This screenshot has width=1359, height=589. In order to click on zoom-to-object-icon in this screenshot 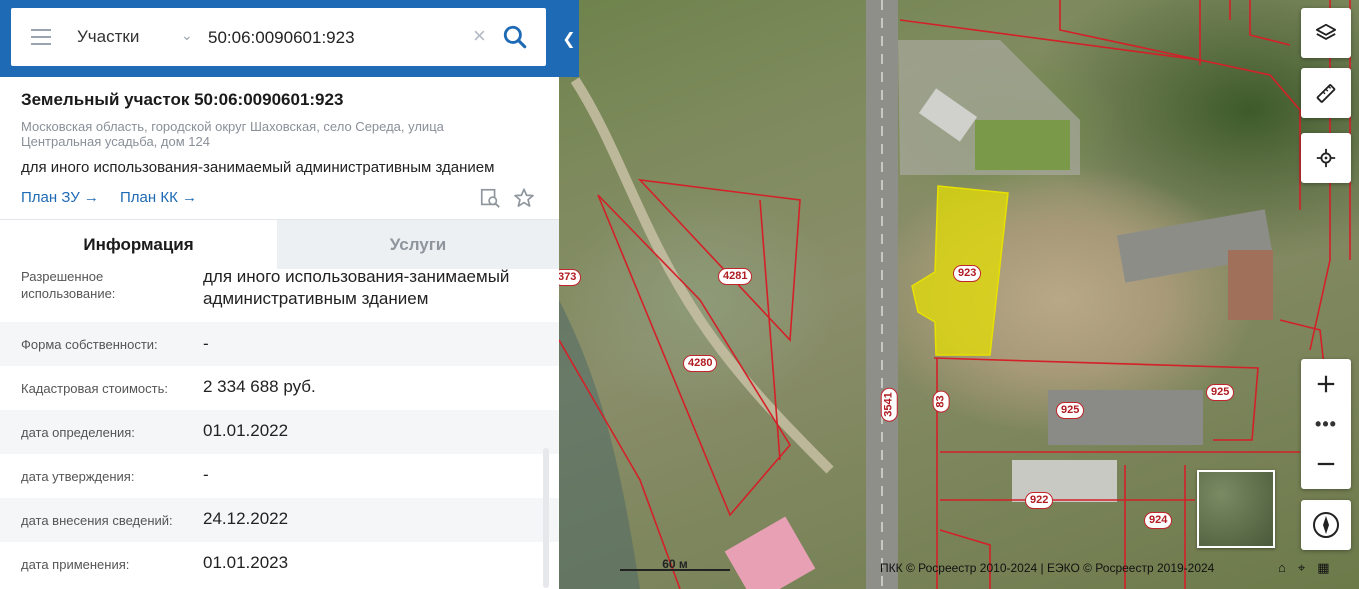, I will do `click(490, 198)`.